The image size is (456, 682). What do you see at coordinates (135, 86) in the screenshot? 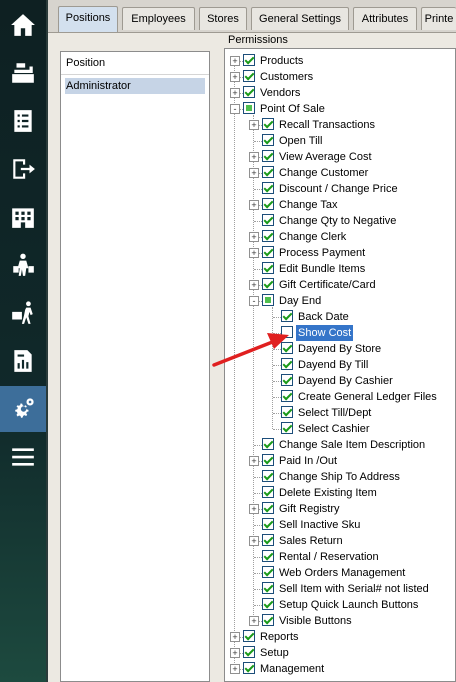
I see `position-row-administrator: Administrator` at bounding box center [135, 86].